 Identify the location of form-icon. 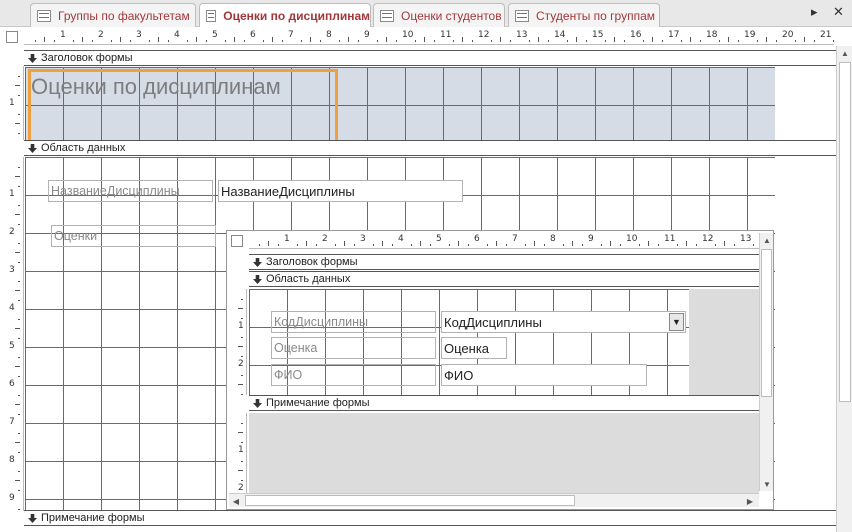
(387, 15).